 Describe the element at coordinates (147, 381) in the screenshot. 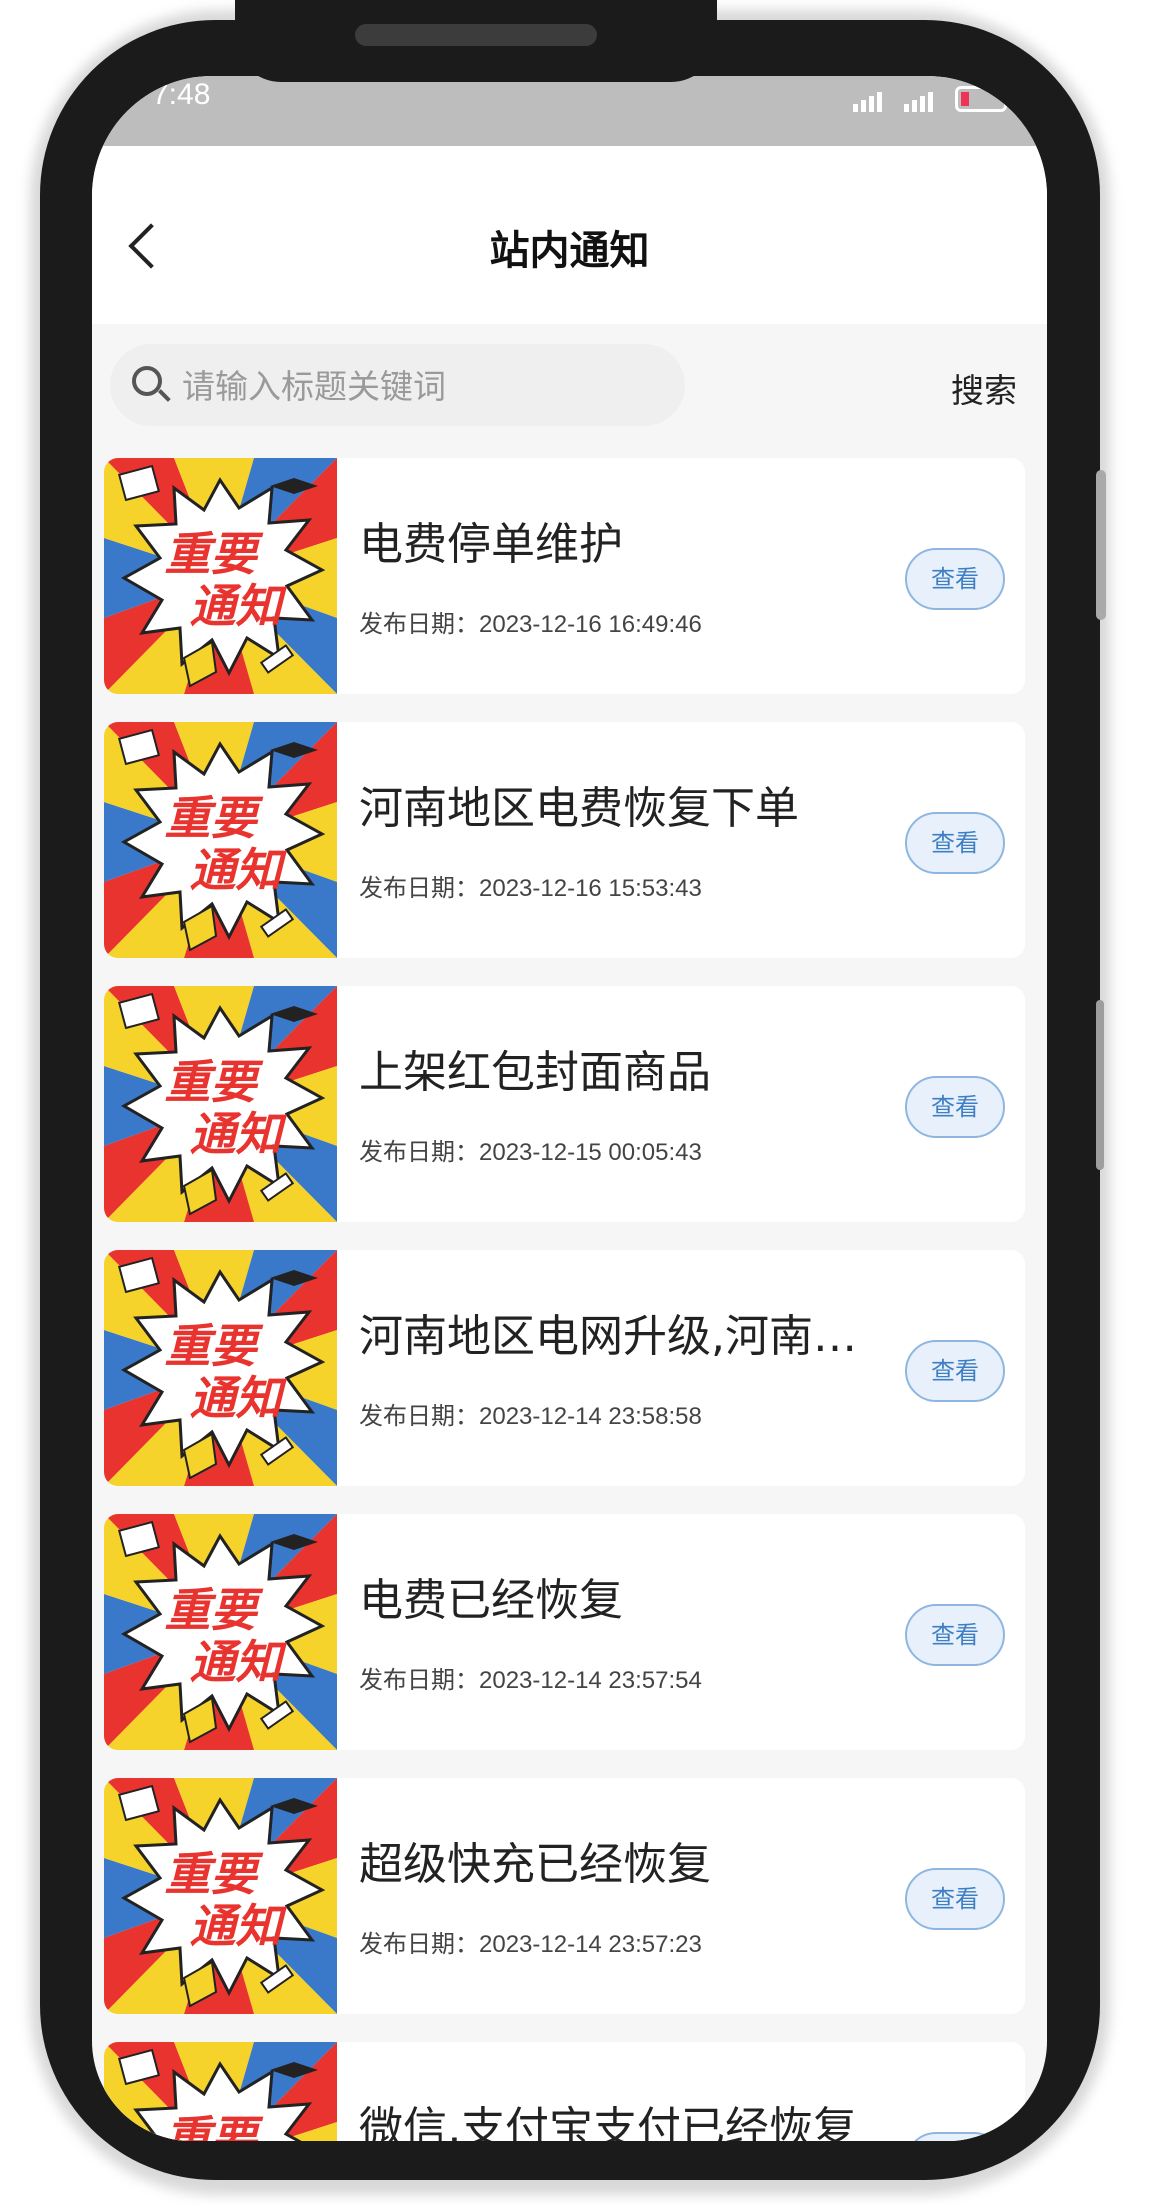

I see `search-icon` at that location.